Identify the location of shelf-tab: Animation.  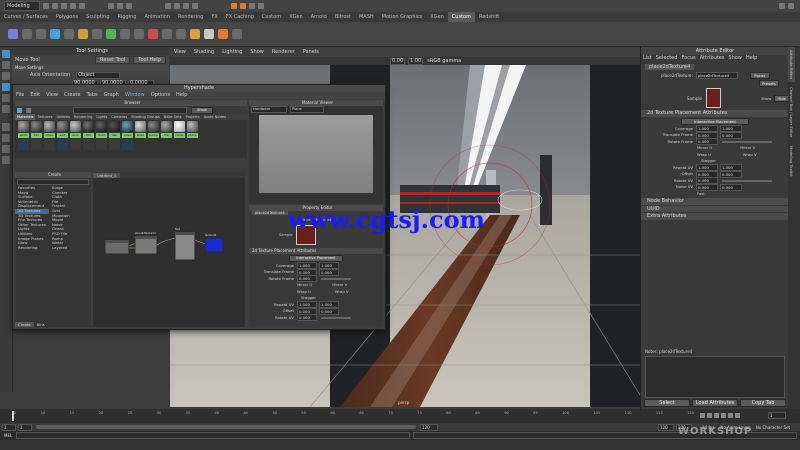
(157, 17).